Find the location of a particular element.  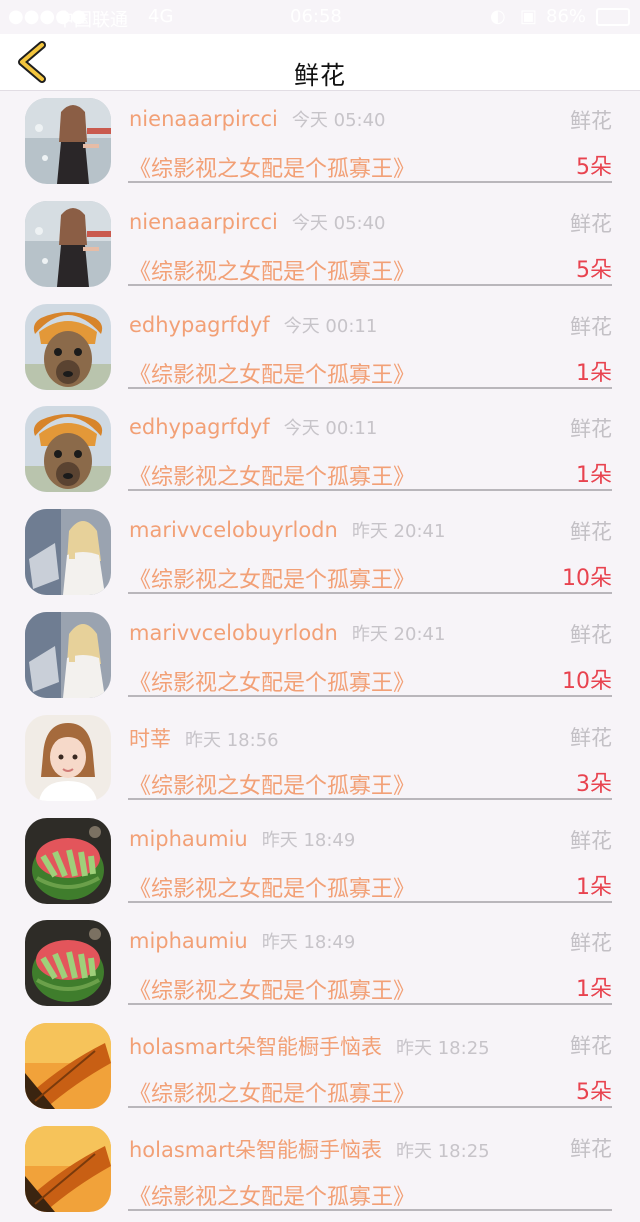

user-name: holasmart朵智能橱手恼表 昨天 18:25 is located at coordinates (309, 1149).